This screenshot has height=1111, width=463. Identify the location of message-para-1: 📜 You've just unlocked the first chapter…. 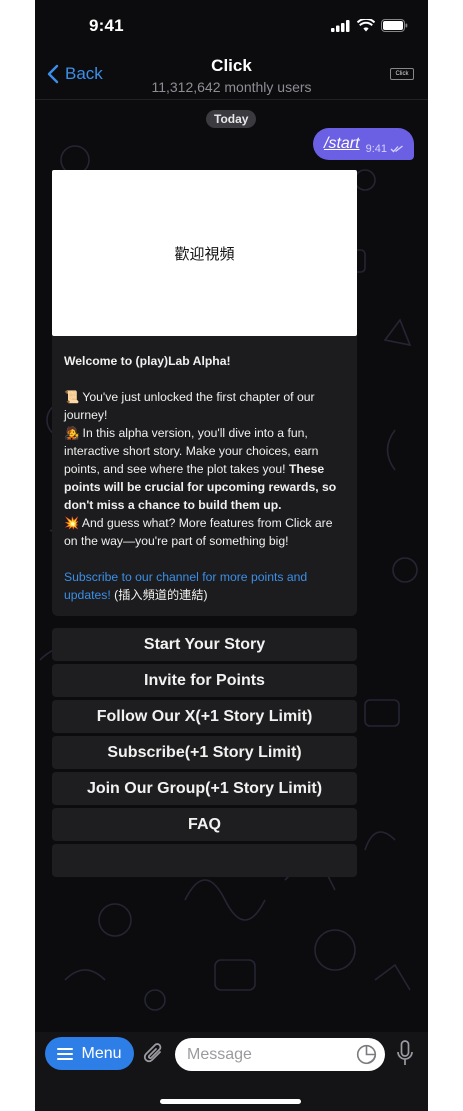
(189, 406).